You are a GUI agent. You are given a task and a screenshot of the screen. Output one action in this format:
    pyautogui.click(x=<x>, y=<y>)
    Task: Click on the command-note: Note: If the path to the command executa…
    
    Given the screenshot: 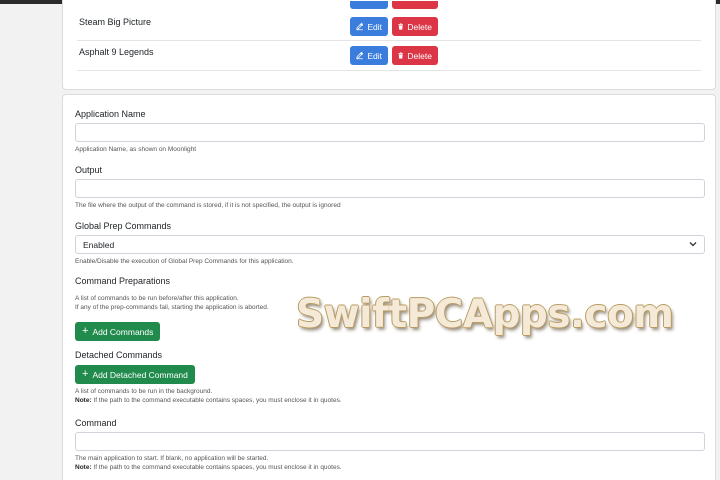 What is the action you would take?
    pyautogui.click(x=208, y=467)
    